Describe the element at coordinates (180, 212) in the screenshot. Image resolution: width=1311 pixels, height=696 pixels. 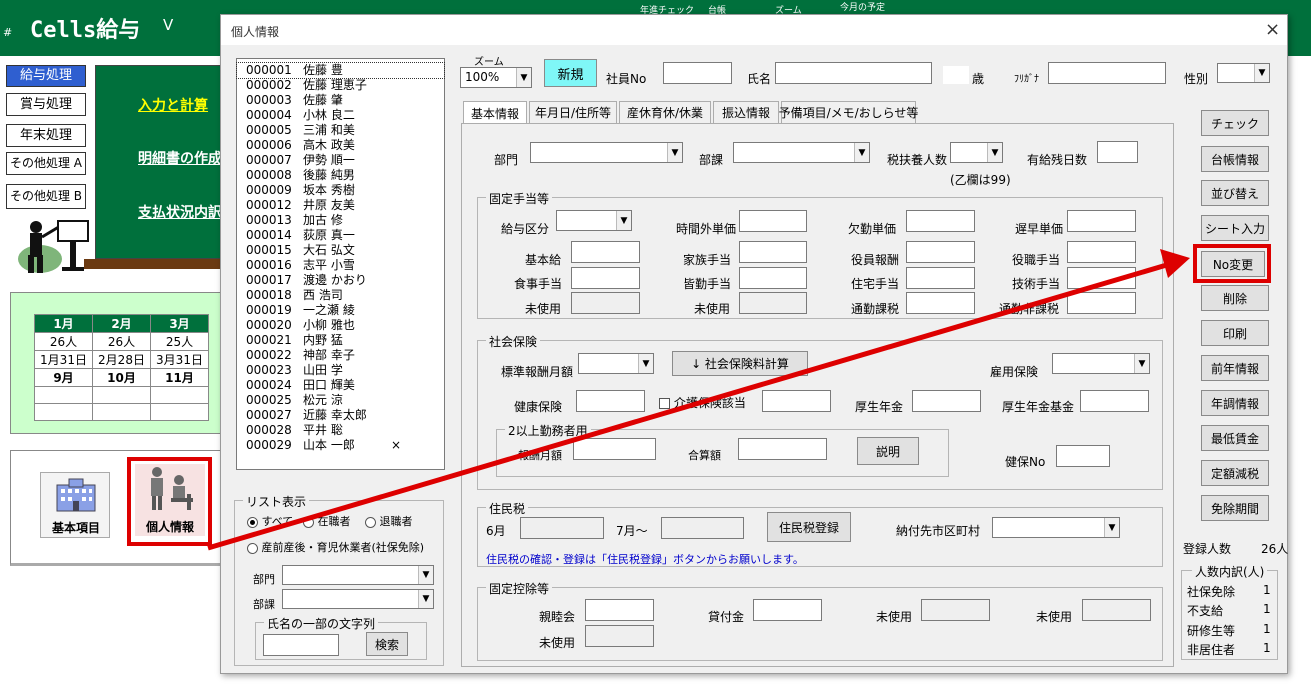
I see `link-payment: 支払状況内訳` at that location.